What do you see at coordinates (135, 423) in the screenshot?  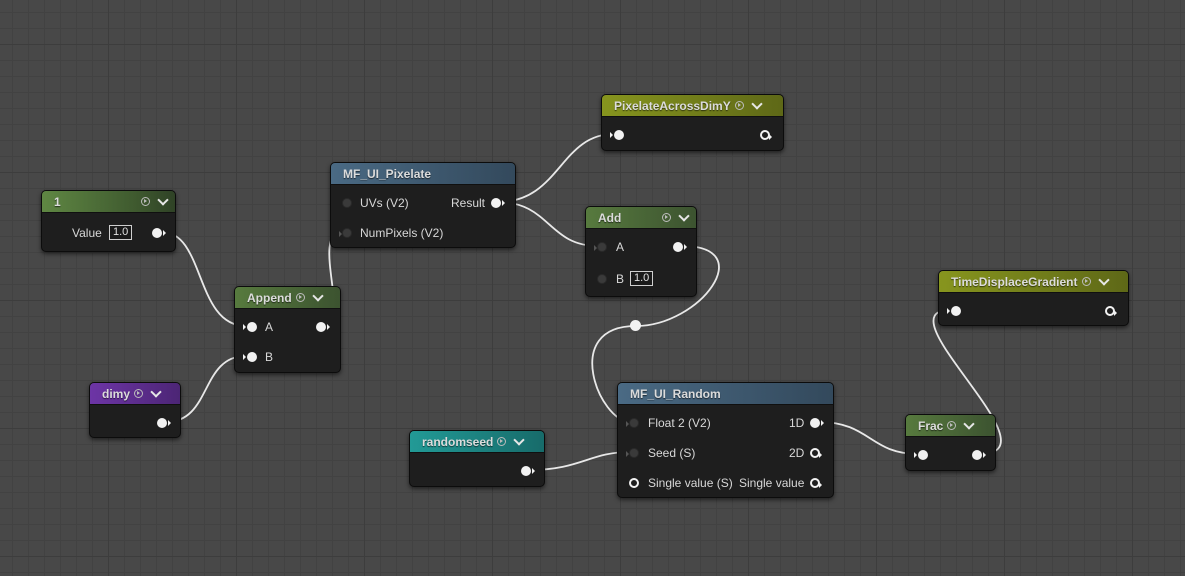 I see `dimy-output-row` at bounding box center [135, 423].